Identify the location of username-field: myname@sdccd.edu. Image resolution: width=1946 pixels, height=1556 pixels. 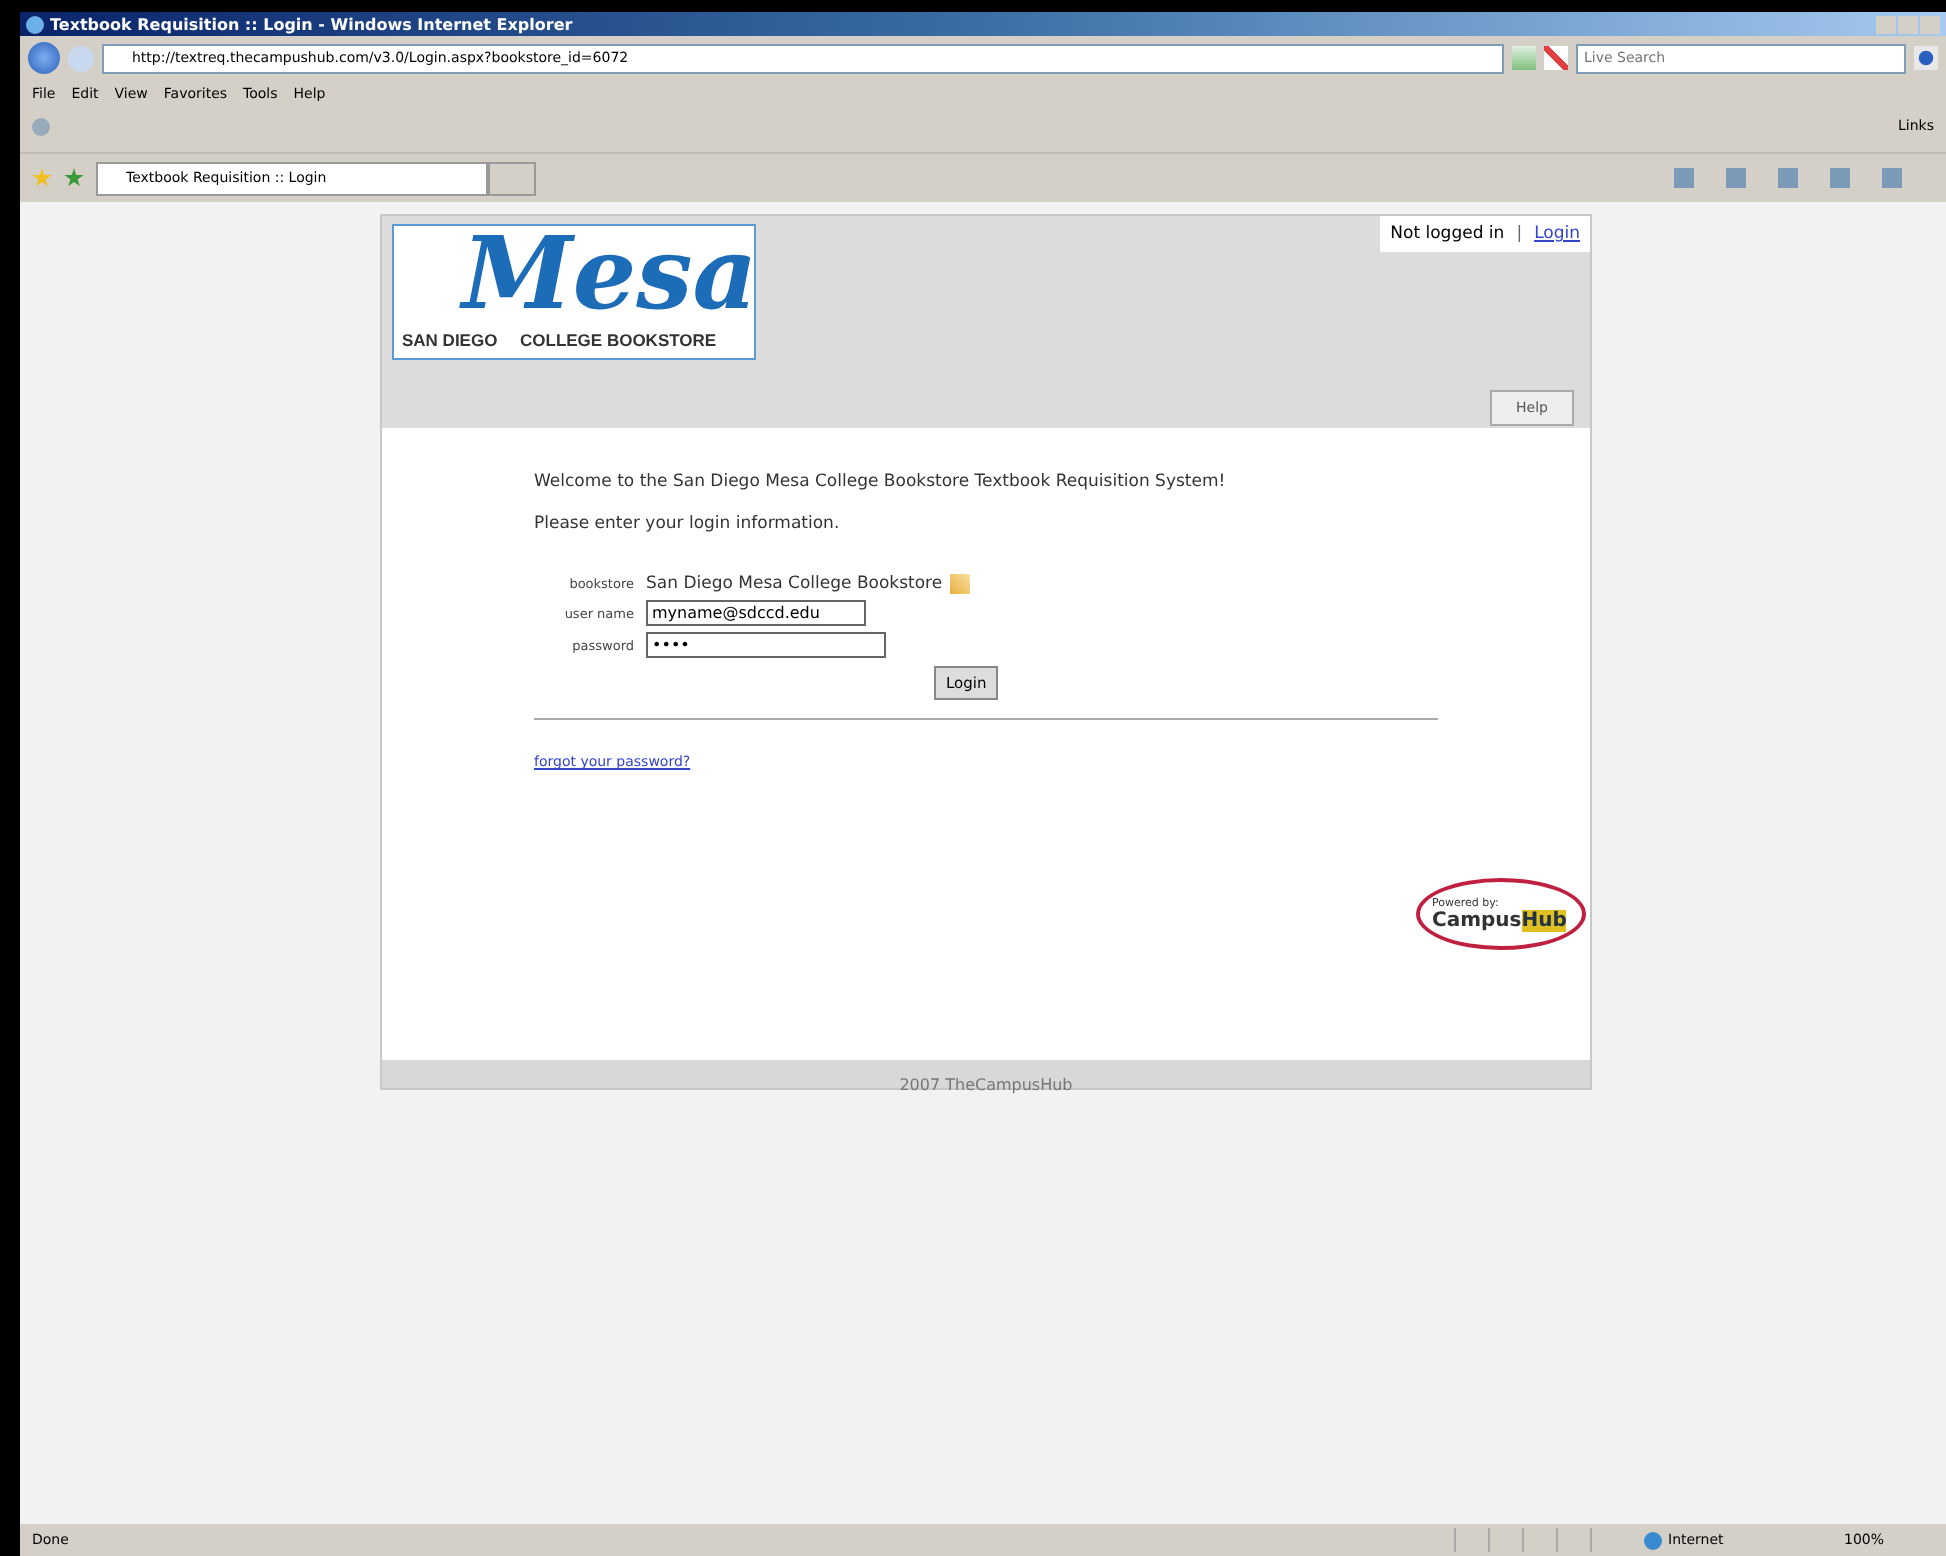
(756, 613).